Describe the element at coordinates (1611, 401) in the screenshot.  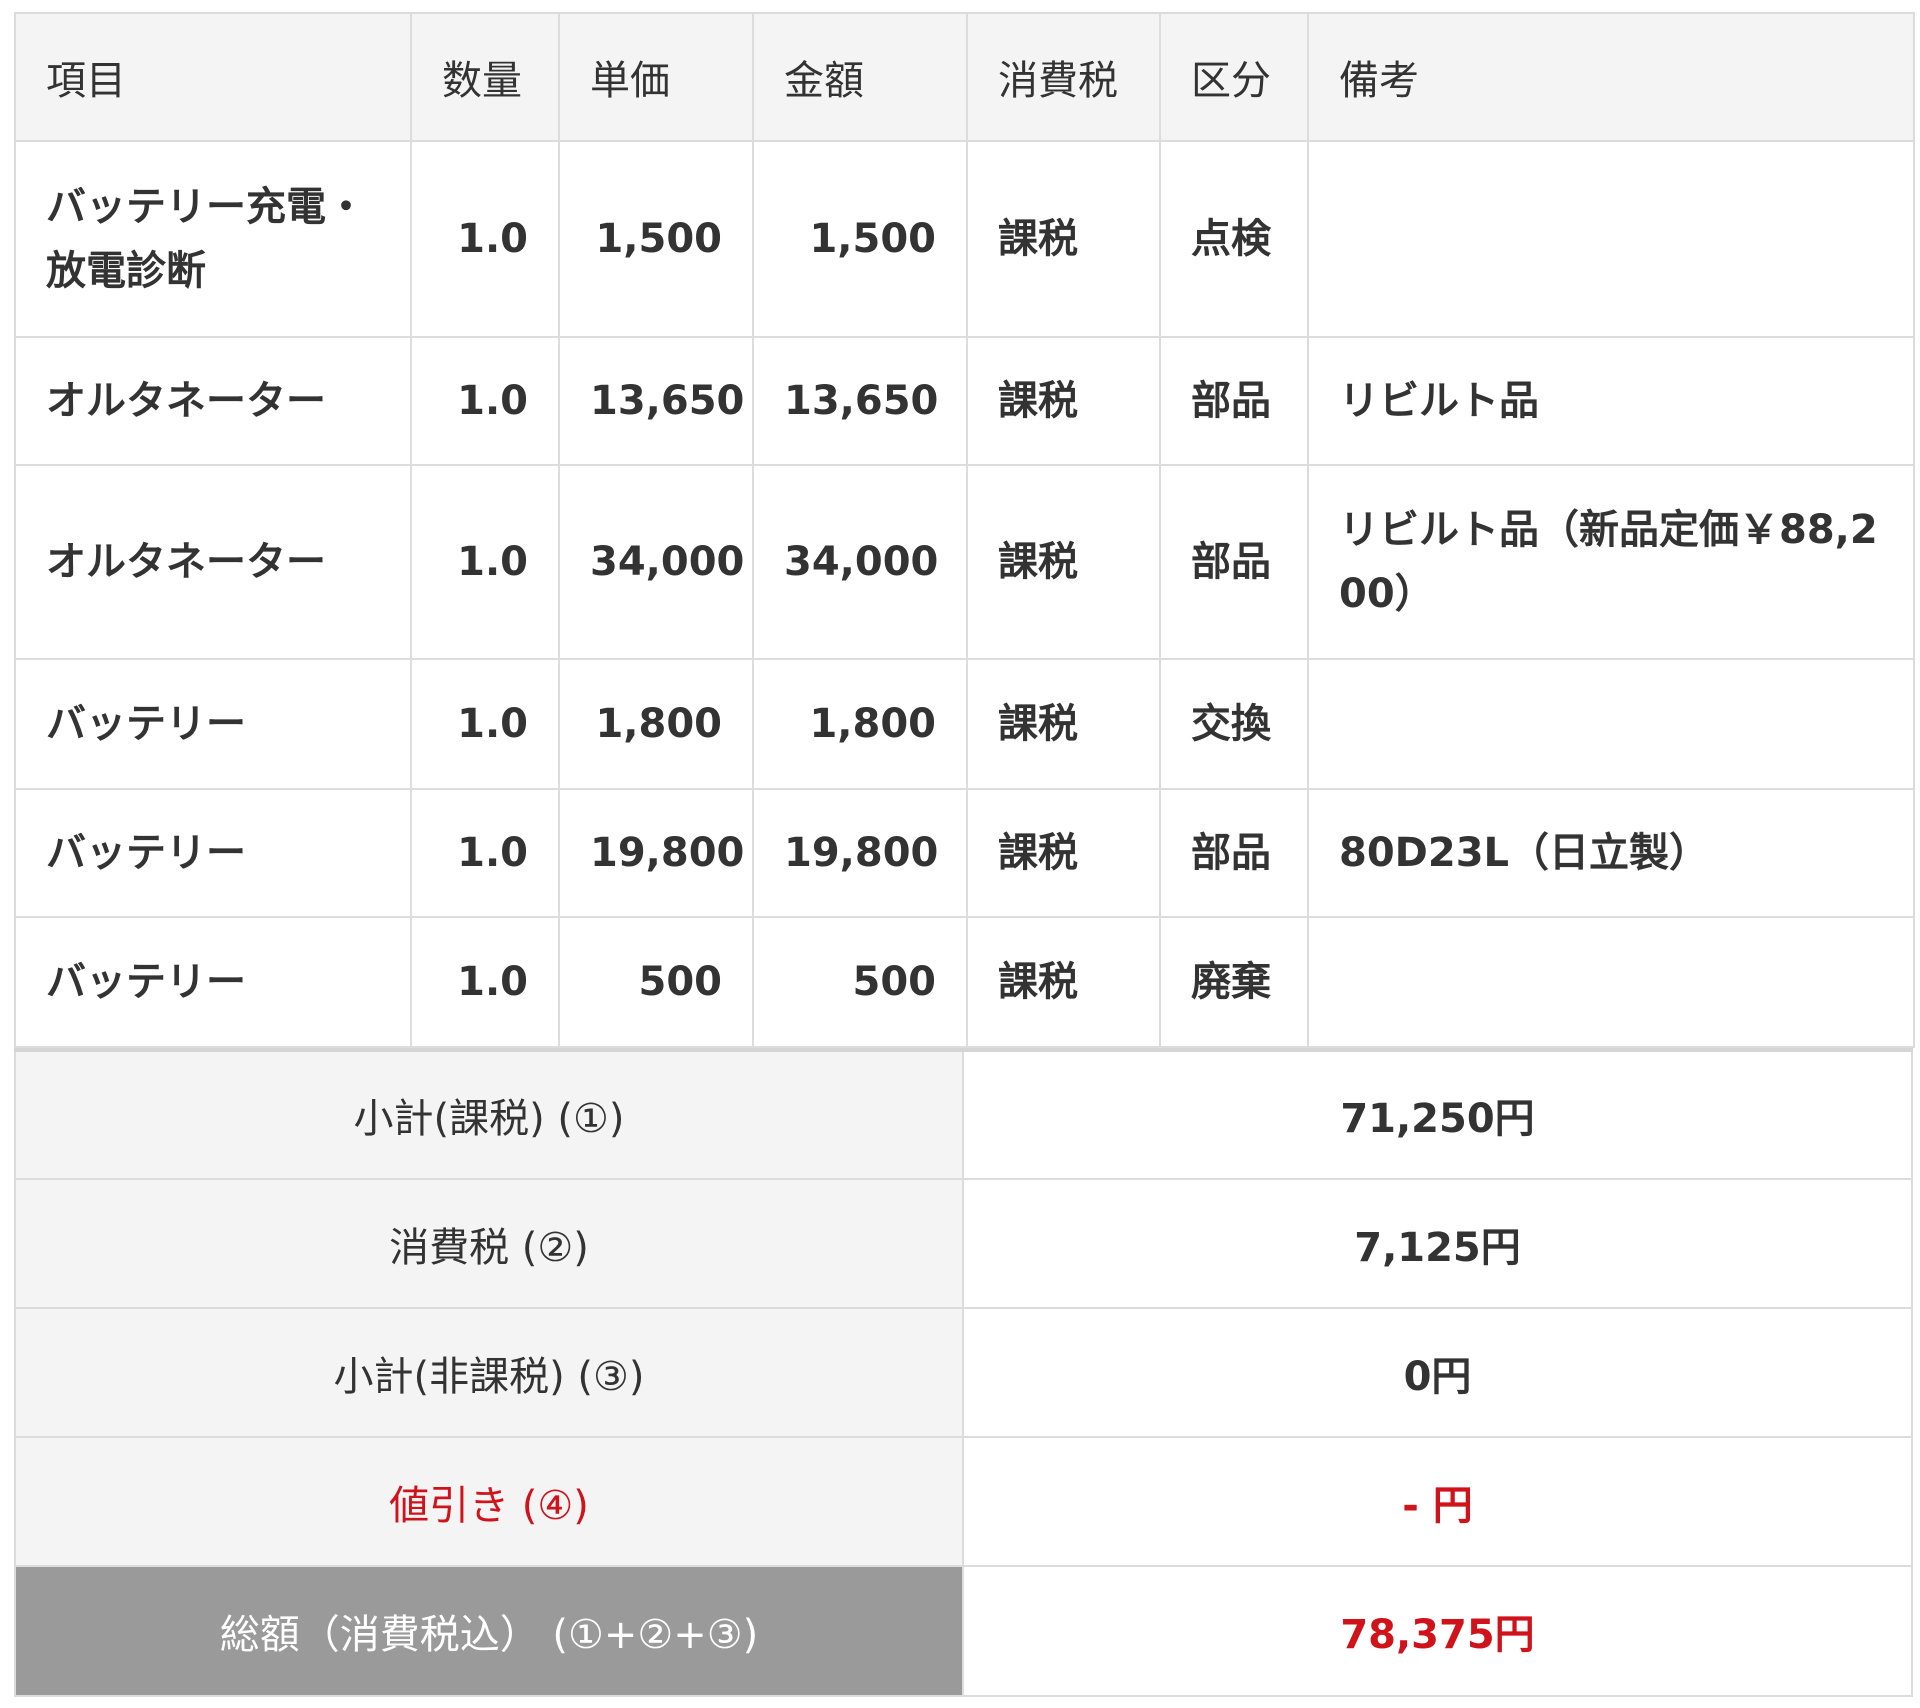
I see `cell-note: リビルト品` at that location.